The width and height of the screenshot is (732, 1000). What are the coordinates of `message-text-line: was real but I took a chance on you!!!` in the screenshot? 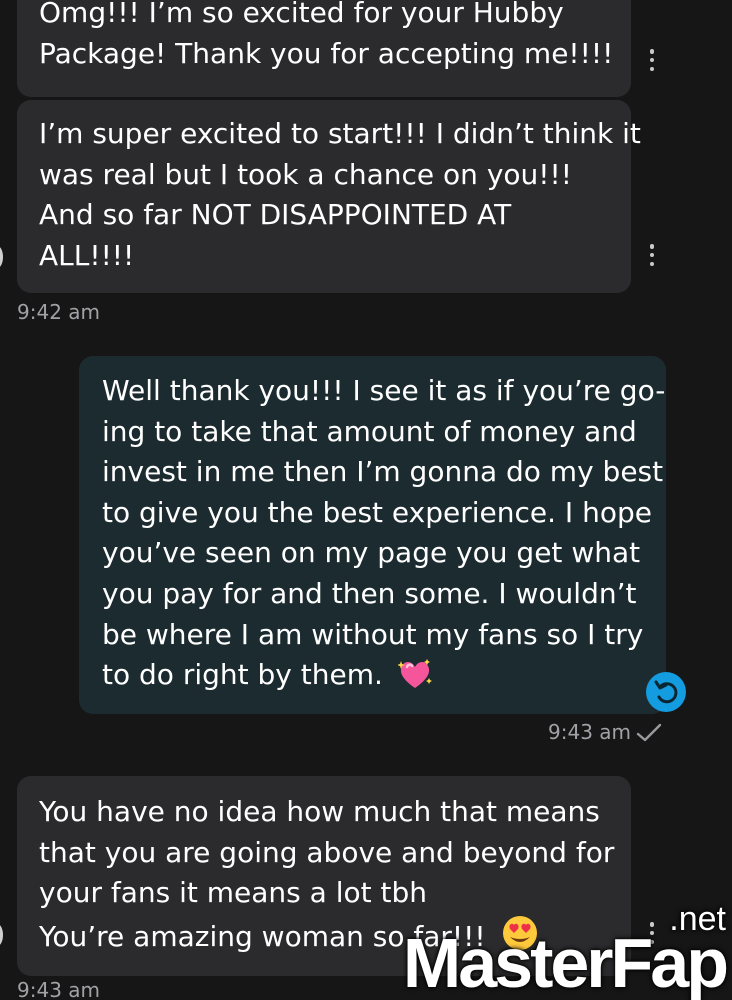 It's located at (305, 174).